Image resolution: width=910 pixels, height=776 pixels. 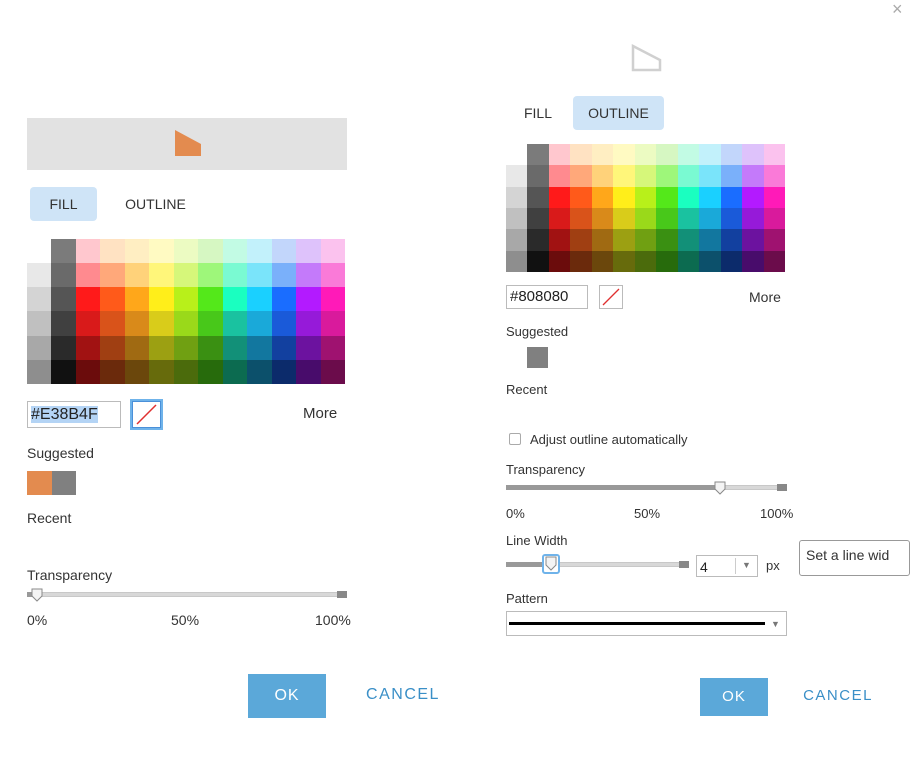 I want to click on color-palette, so click(x=186, y=311).